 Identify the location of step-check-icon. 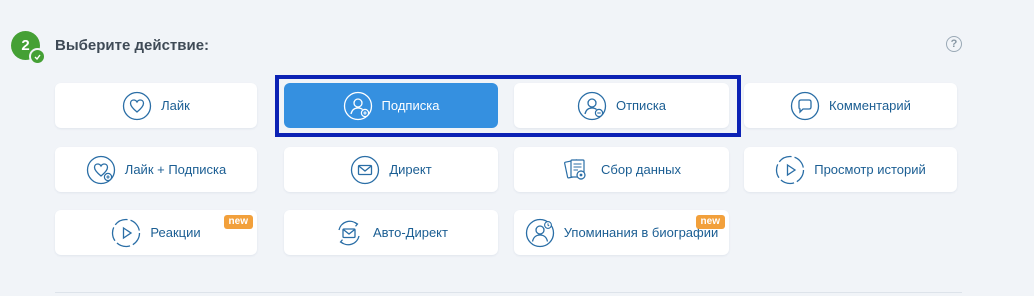
(37, 56).